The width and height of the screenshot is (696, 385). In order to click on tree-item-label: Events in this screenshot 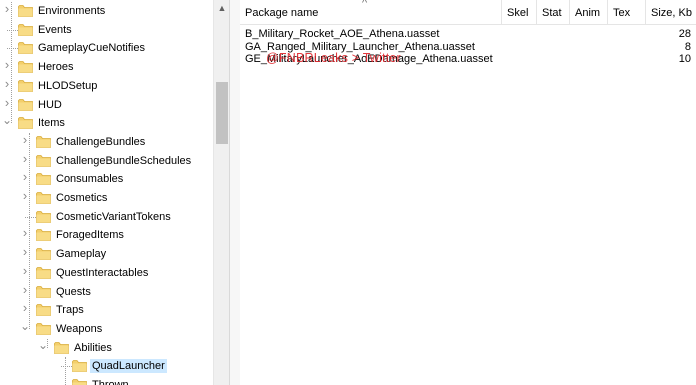, I will do `click(55, 29)`.